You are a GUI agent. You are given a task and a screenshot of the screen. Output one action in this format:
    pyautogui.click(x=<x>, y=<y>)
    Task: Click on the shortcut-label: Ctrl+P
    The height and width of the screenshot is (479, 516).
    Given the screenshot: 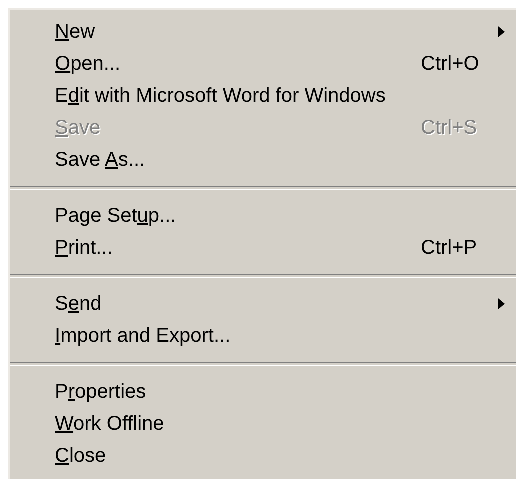 What is the action you would take?
    pyautogui.click(x=449, y=248)
    